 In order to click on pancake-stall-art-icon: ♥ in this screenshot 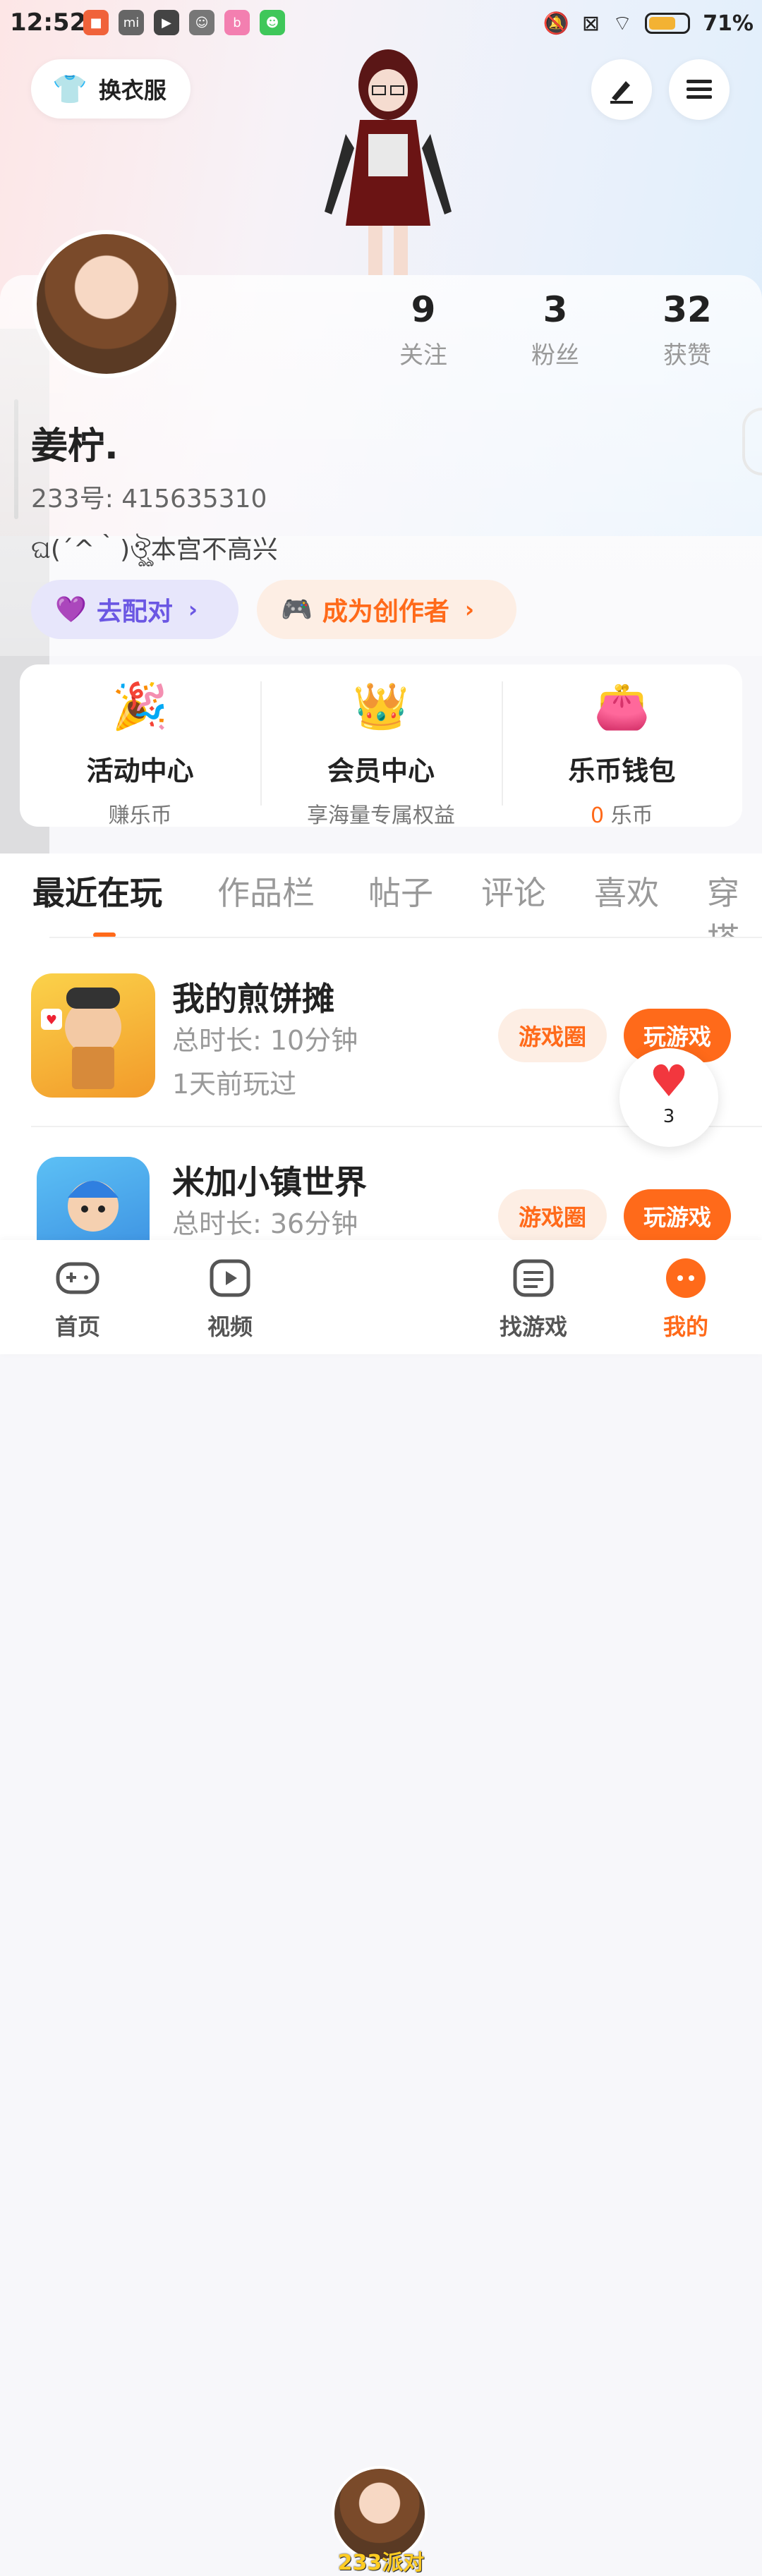, I will do `click(81, 1038)`.